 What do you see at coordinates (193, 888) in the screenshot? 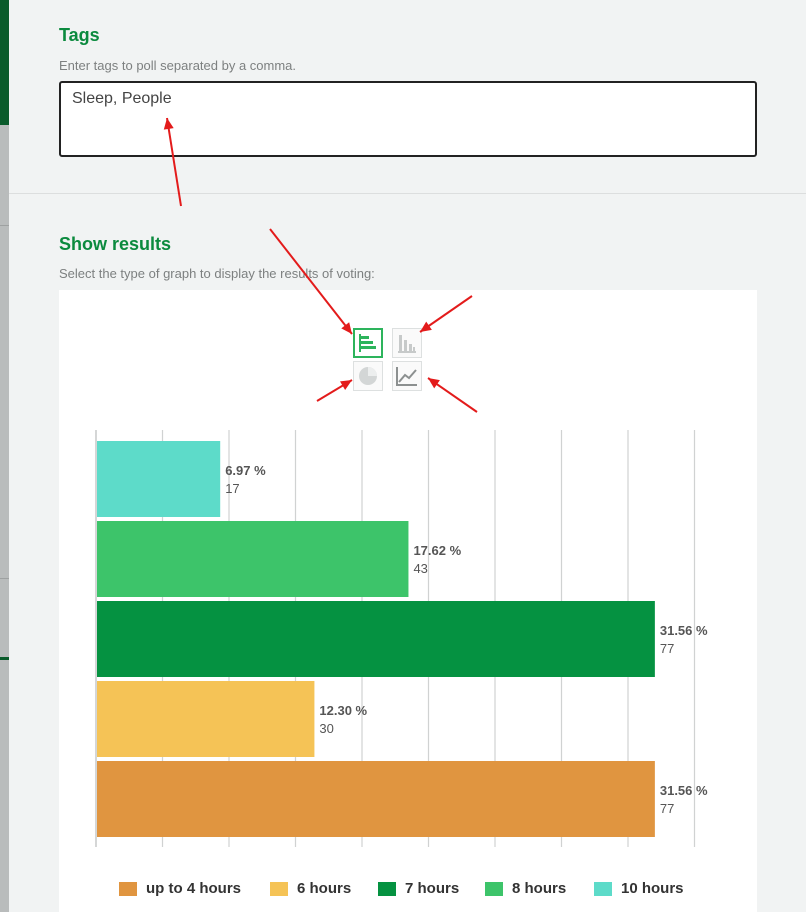
I see `legend-label: up to 4 hours` at bounding box center [193, 888].